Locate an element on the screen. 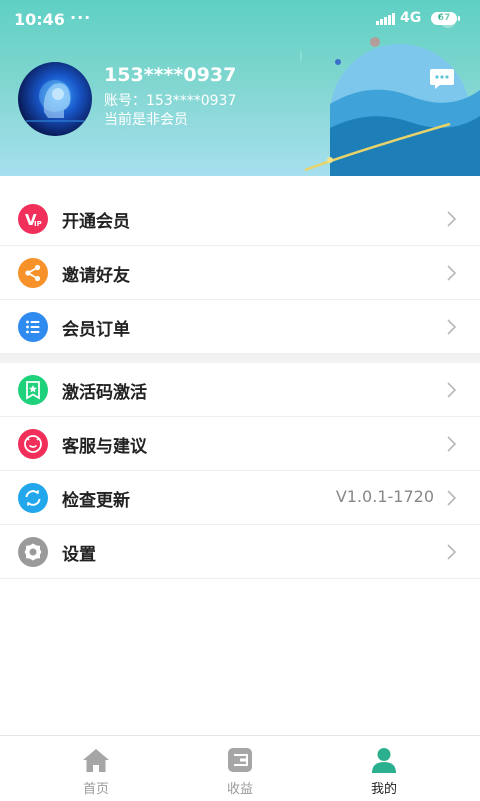 The height and width of the screenshot is (801, 480). tab-earnings: 收益 is located at coordinates (240, 768).